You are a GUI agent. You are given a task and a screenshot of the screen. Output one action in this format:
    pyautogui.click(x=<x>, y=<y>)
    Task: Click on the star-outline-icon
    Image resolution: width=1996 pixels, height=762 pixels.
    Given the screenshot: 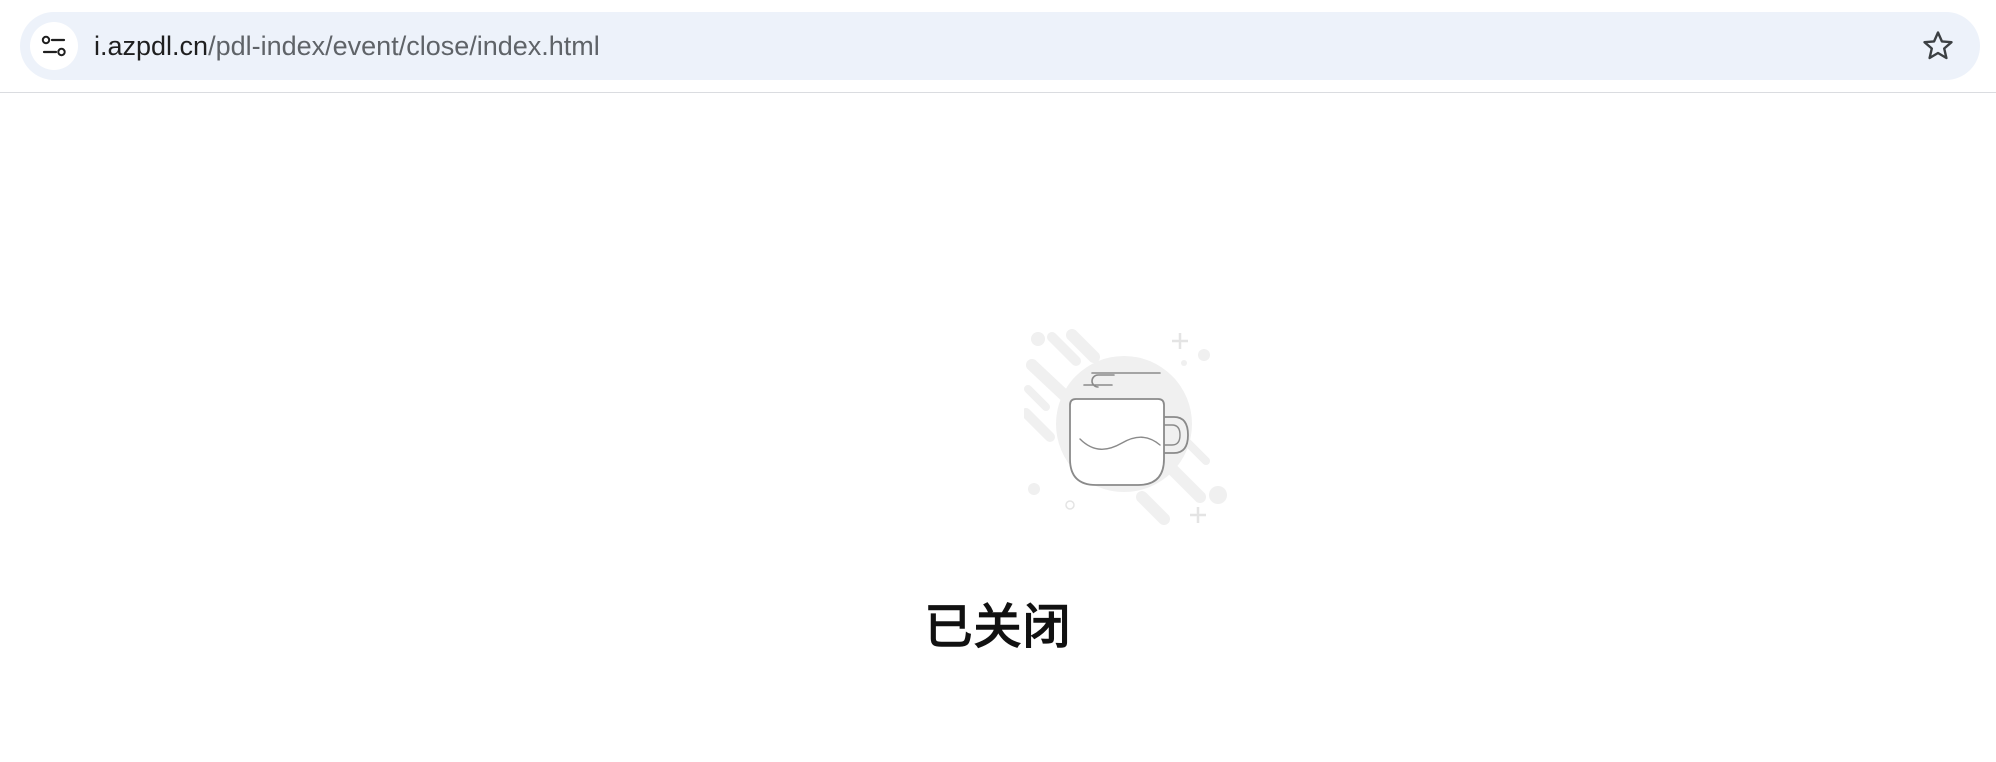 What is the action you would take?
    pyautogui.click(x=1938, y=45)
    